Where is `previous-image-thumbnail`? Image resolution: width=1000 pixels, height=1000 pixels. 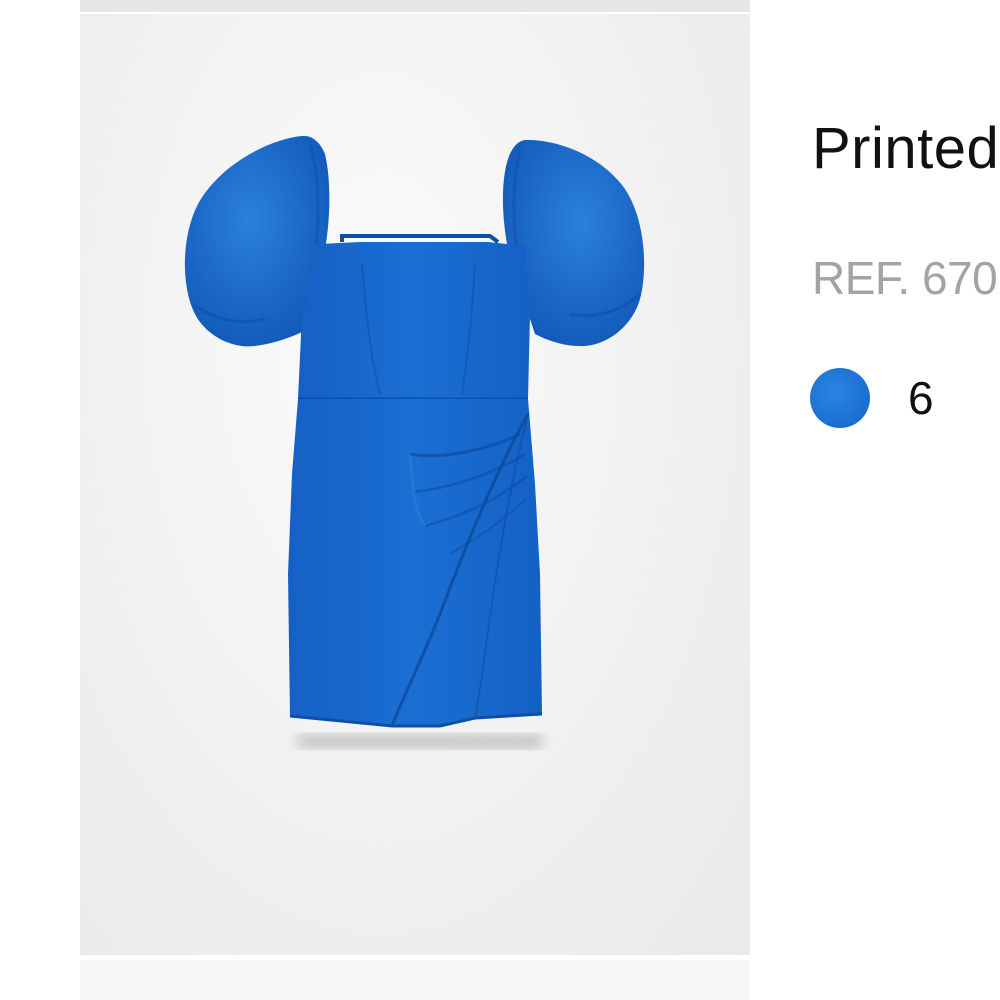
previous-image-thumbnail is located at coordinates (415, 6).